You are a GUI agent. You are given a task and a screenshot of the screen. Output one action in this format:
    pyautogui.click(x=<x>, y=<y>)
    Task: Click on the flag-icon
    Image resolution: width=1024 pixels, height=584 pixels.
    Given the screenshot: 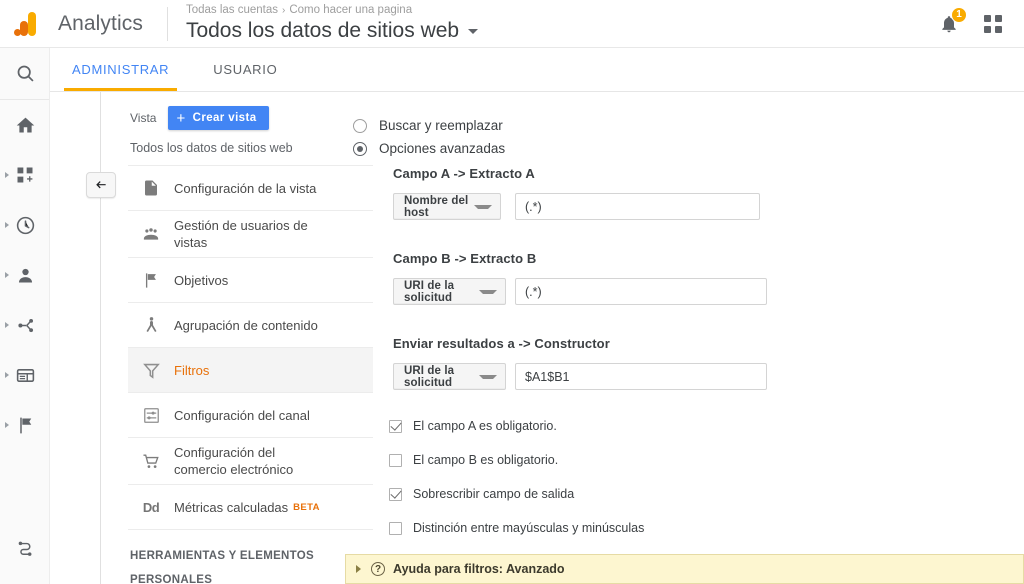 What is the action you would take?
    pyautogui.click(x=151, y=280)
    